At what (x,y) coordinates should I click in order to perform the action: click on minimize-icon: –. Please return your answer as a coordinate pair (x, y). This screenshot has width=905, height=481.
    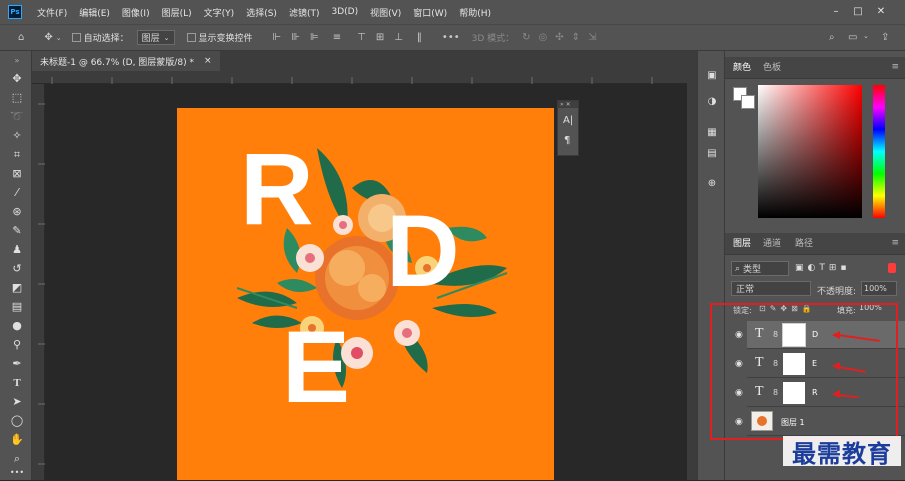
    Looking at the image, I should click on (836, 12).